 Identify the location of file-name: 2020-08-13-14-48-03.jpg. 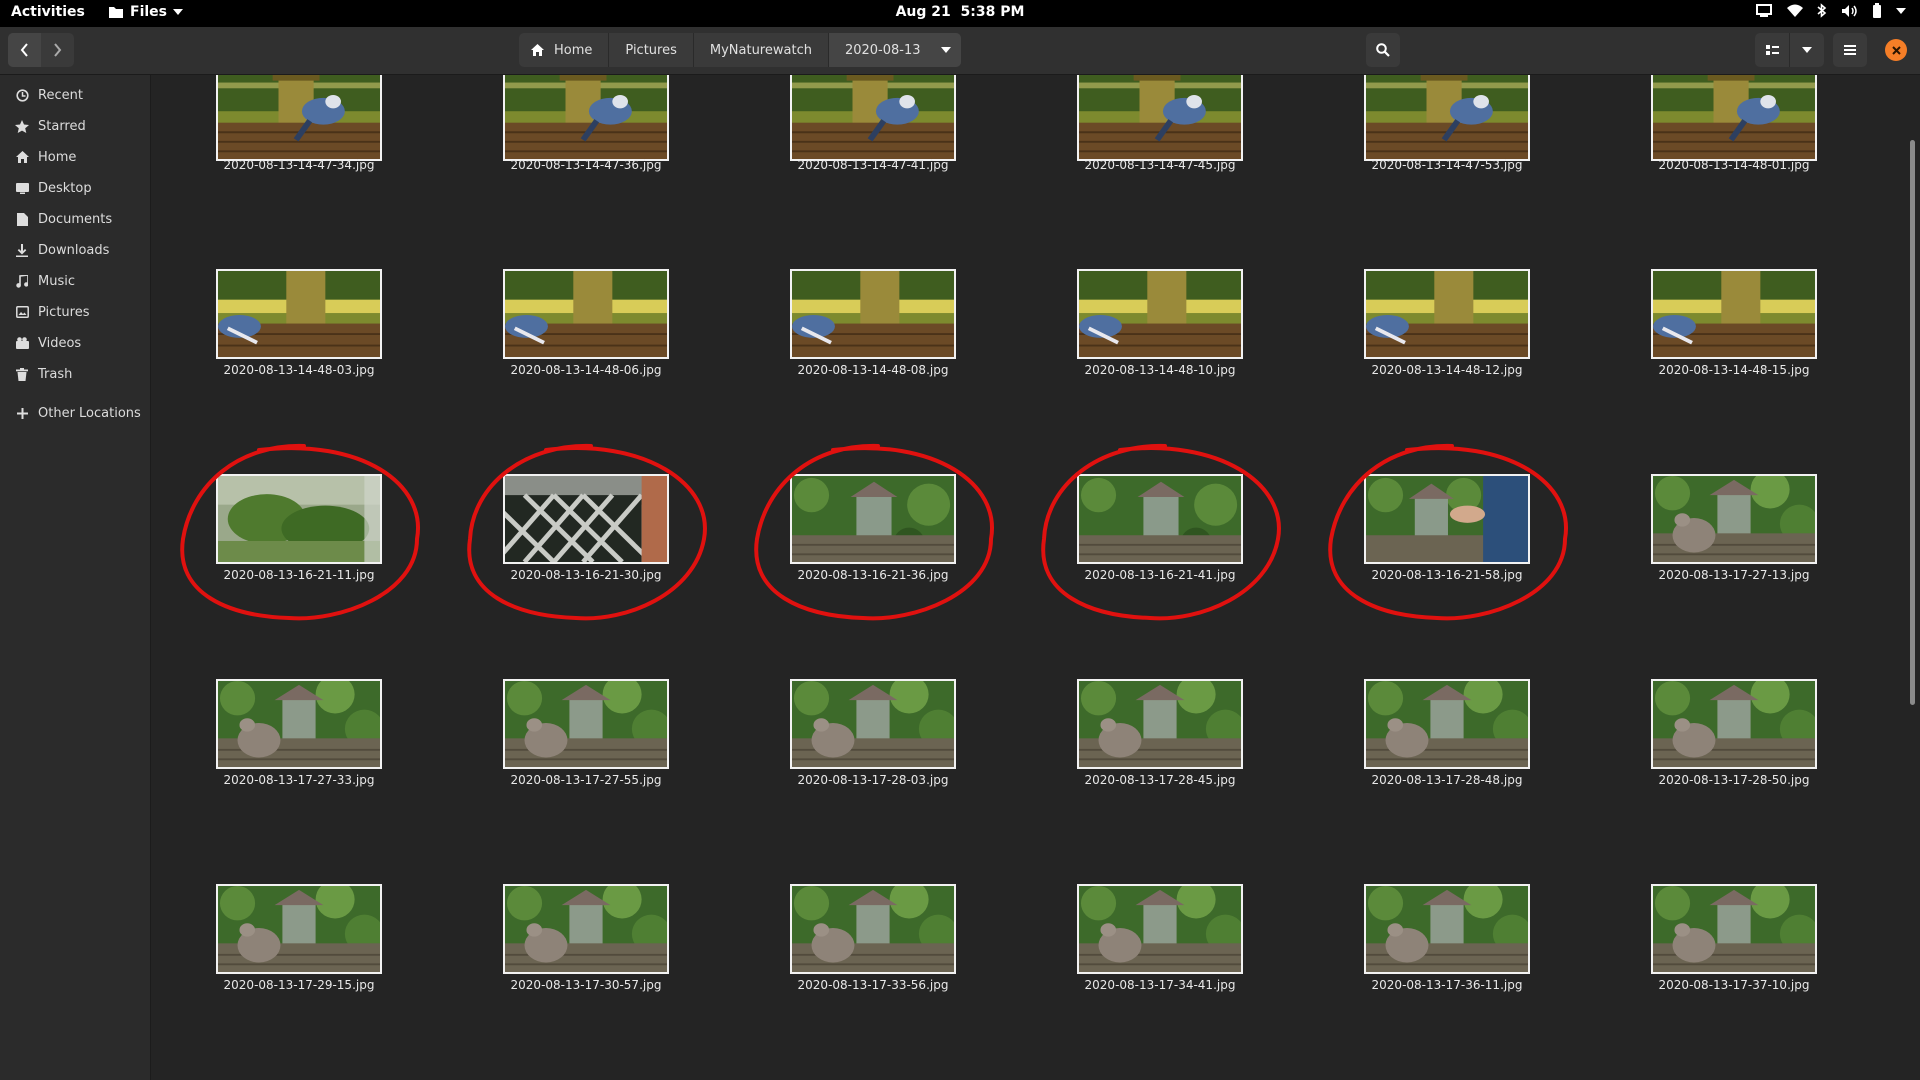
(299, 370).